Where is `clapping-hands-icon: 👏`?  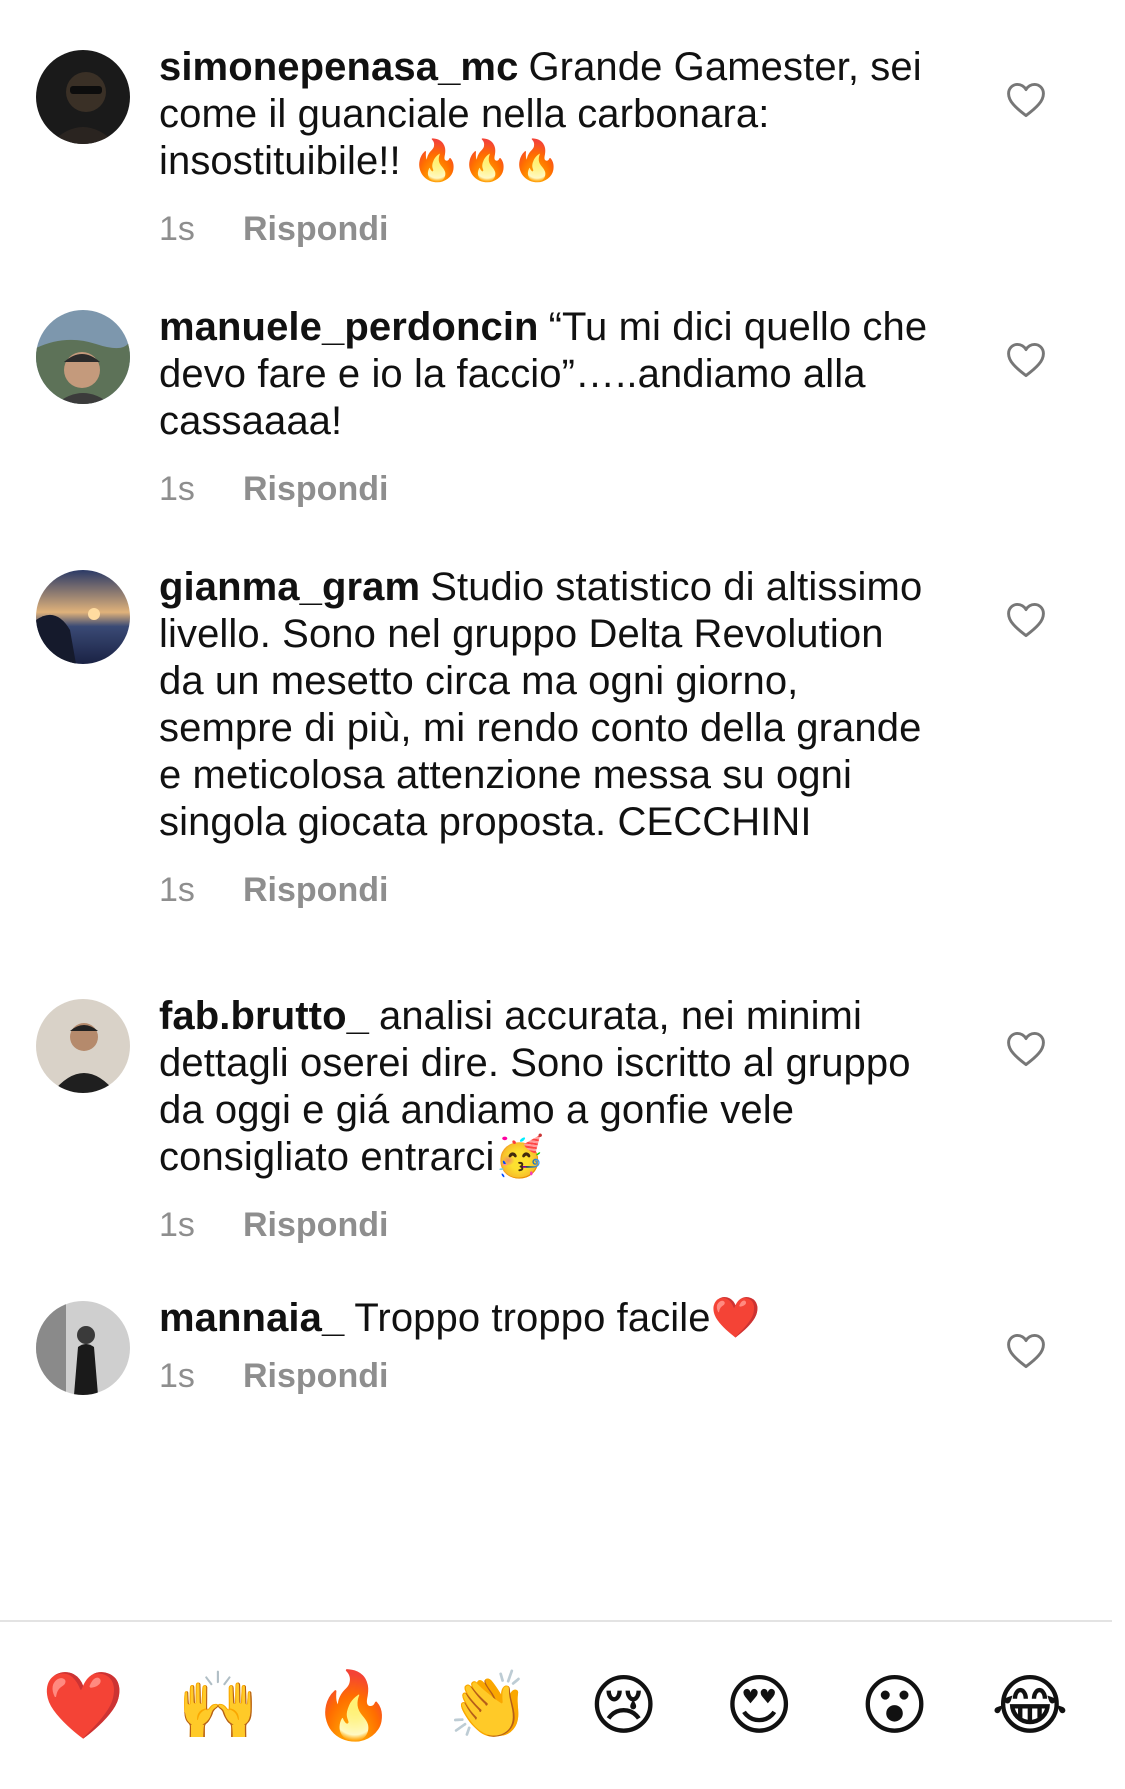 clapping-hands-icon: 👏 is located at coordinates (489, 1706).